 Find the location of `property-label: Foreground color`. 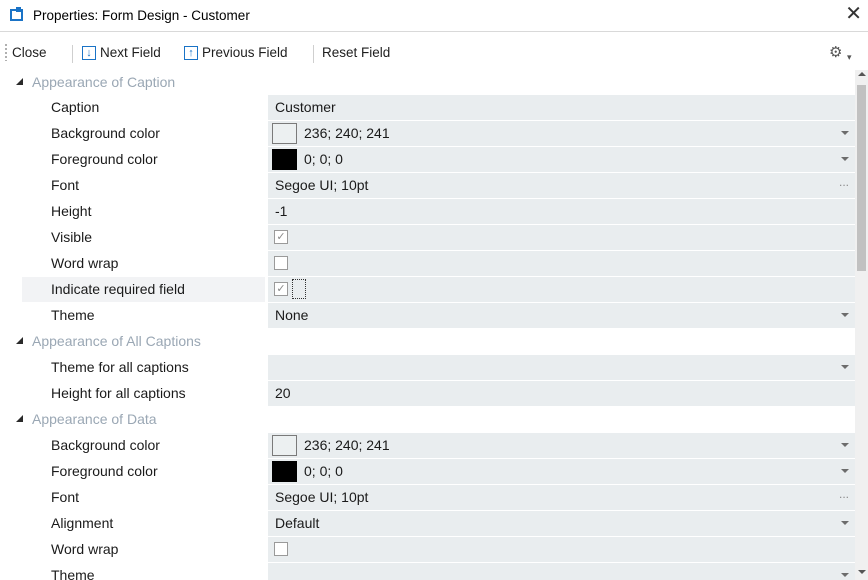

property-label: Foreground color is located at coordinates (104, 159).